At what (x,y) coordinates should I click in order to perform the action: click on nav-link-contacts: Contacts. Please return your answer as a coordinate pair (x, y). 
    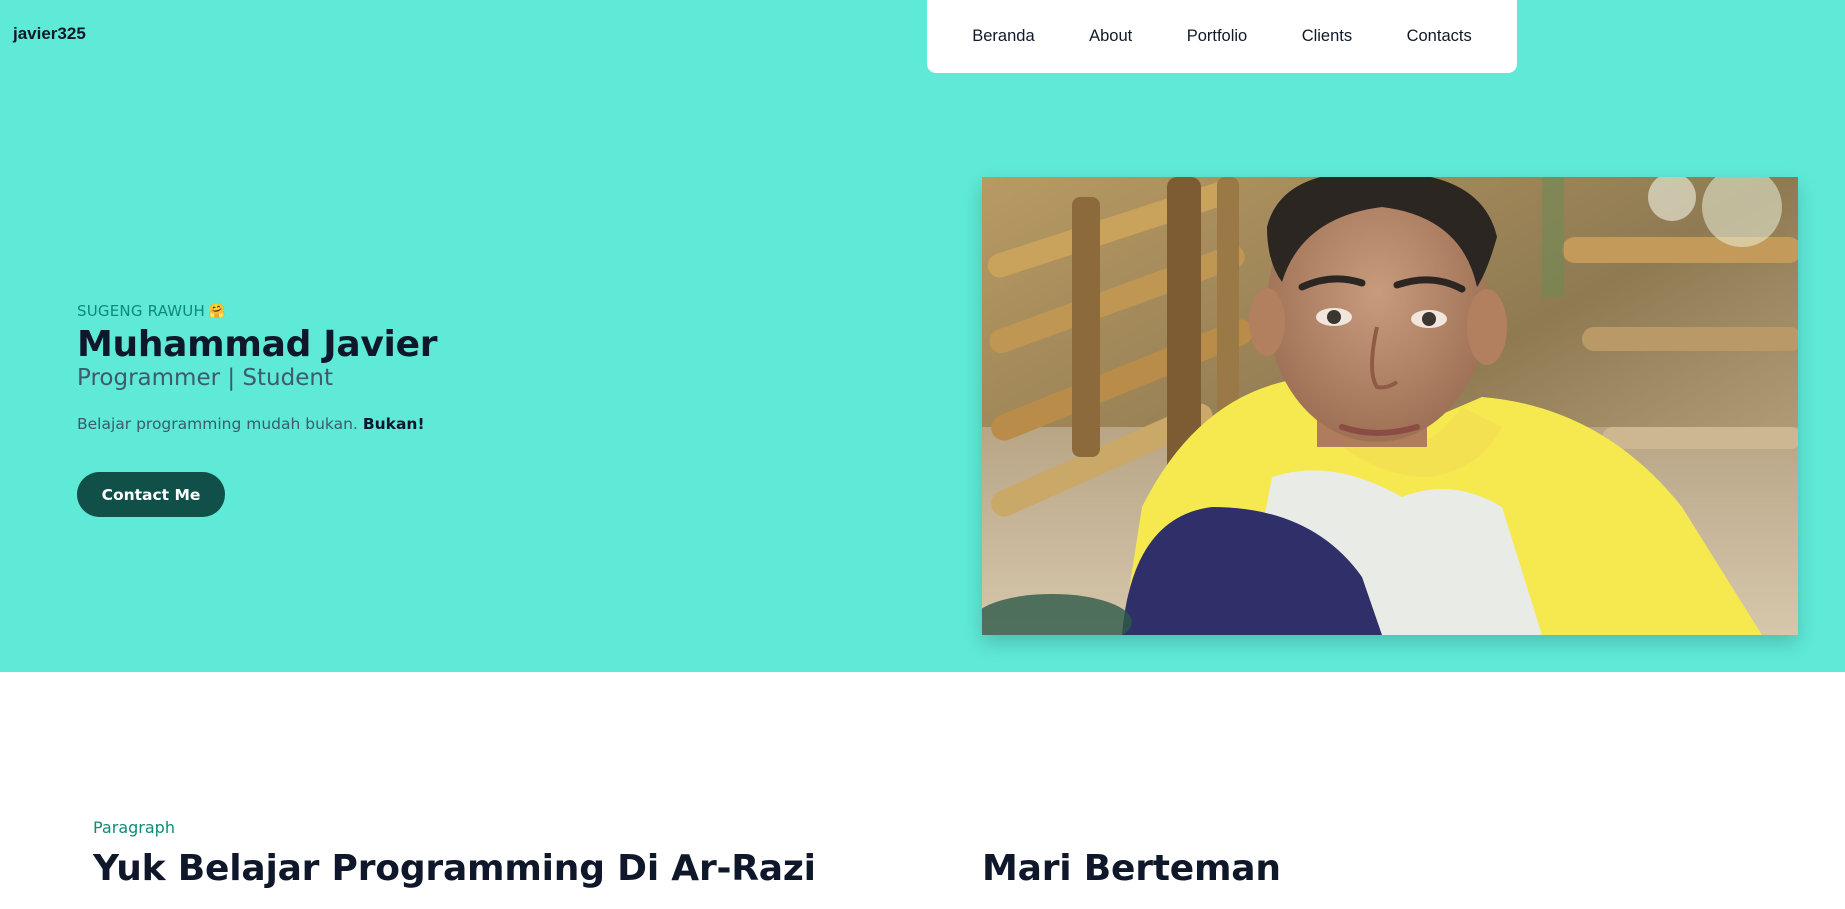
    Looking at the image, I should click on (1439, 36).